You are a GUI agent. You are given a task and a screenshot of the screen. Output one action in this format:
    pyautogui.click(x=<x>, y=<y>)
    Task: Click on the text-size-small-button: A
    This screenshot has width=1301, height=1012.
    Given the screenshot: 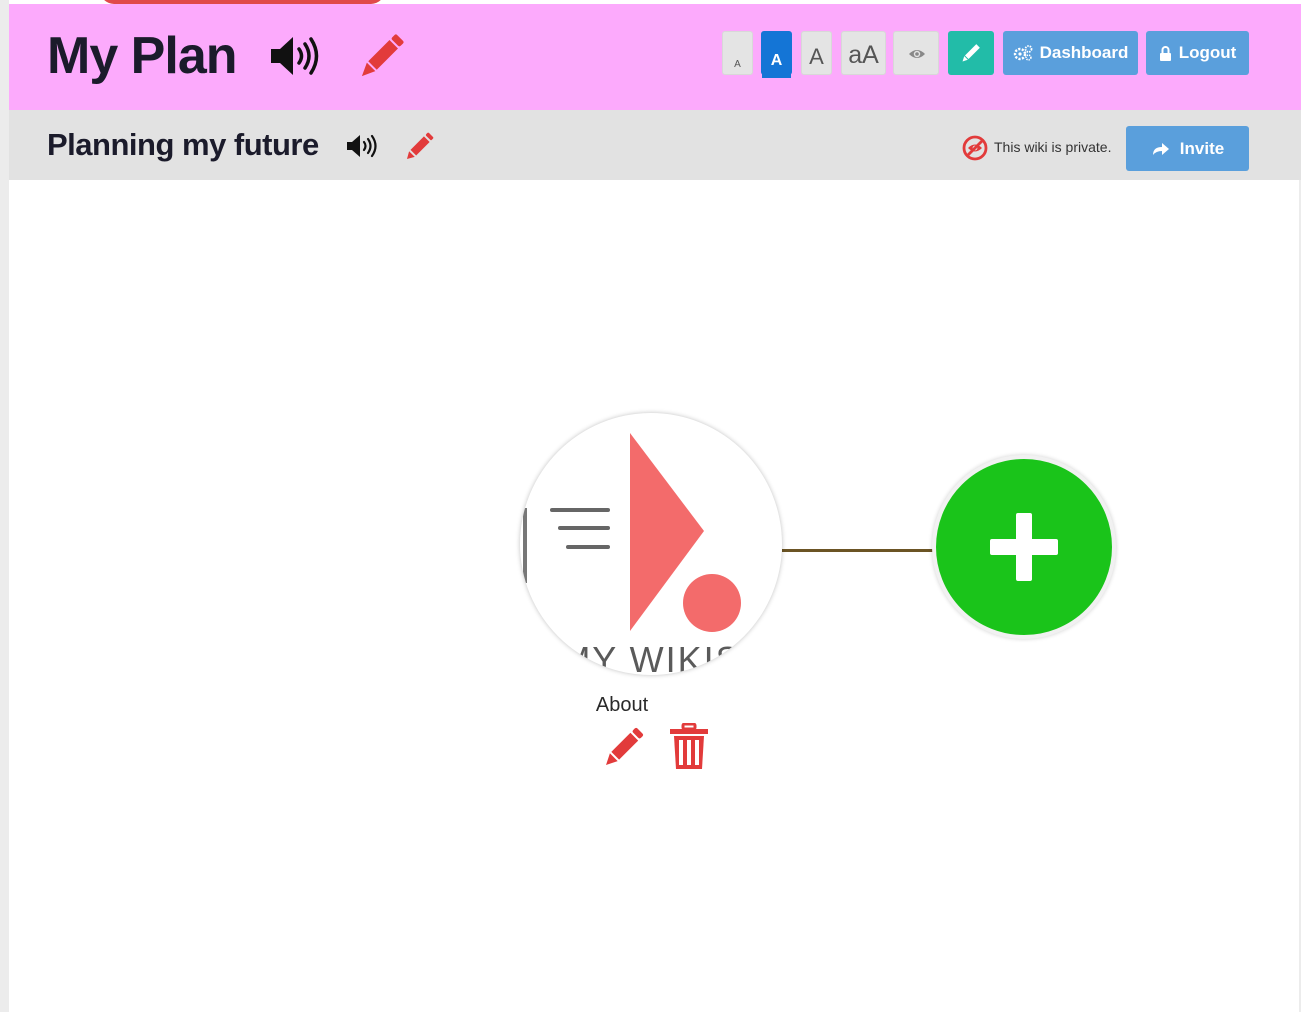 What is the action you would take?
    pyautogui.click(x=776, y=54)
    